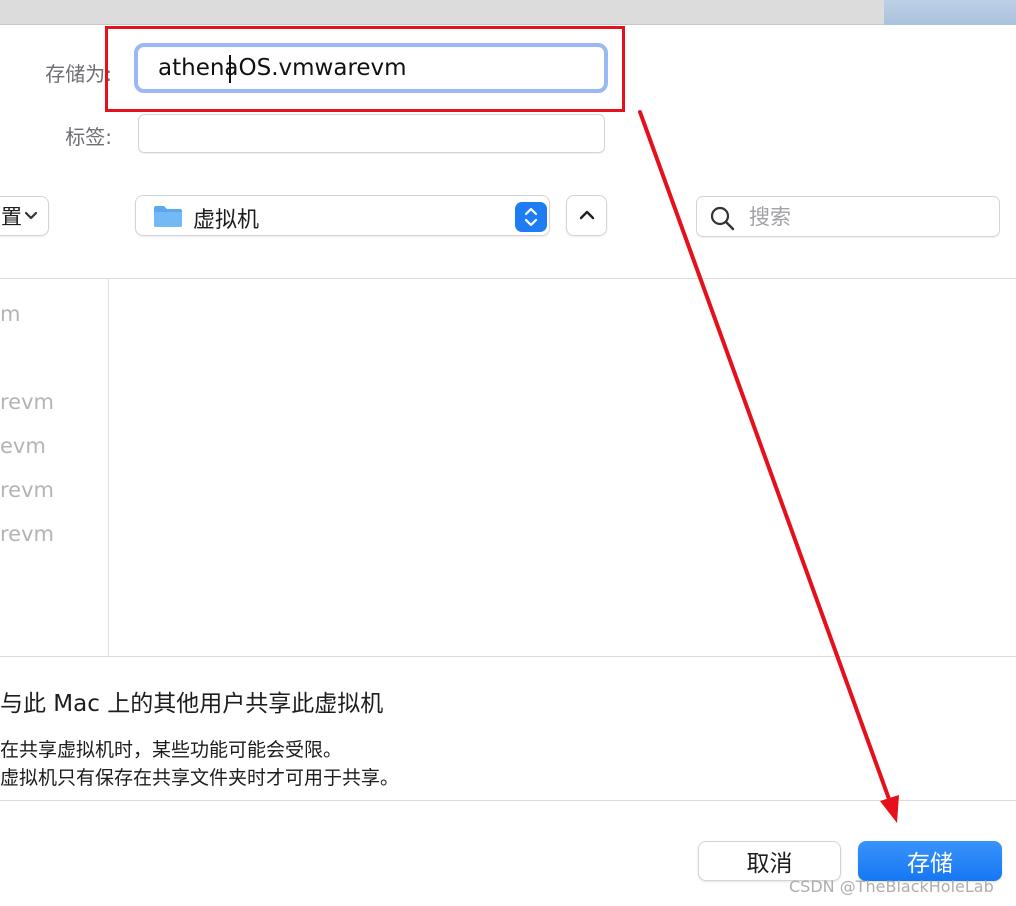  Describe the element at coordinates (11, 217) in the screenshot. I see `view-options-label: 置` at that location.